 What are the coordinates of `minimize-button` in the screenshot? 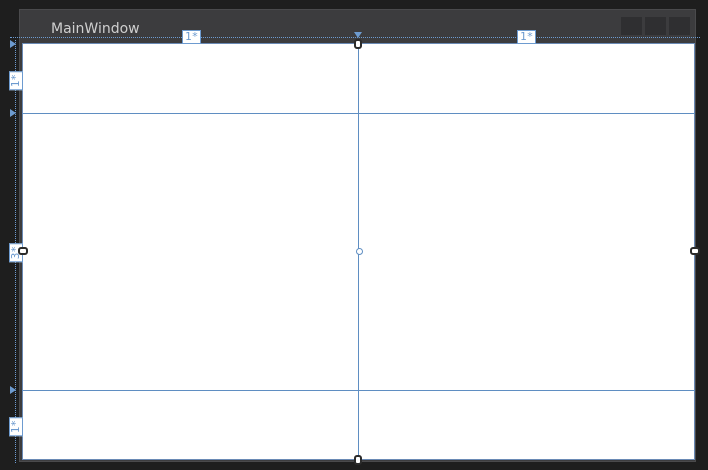 It's located at (631, 26).